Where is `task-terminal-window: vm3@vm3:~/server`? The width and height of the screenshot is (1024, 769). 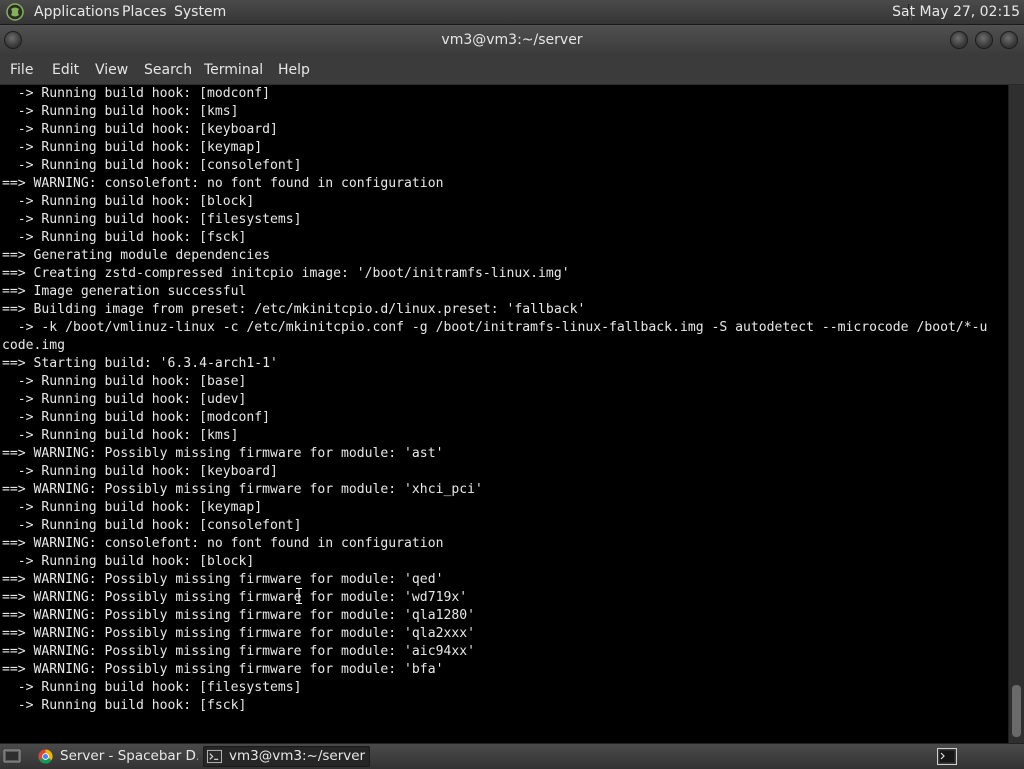 task-terminal-window: vm3@vm3:~/server is located at coordinates (286, 756).